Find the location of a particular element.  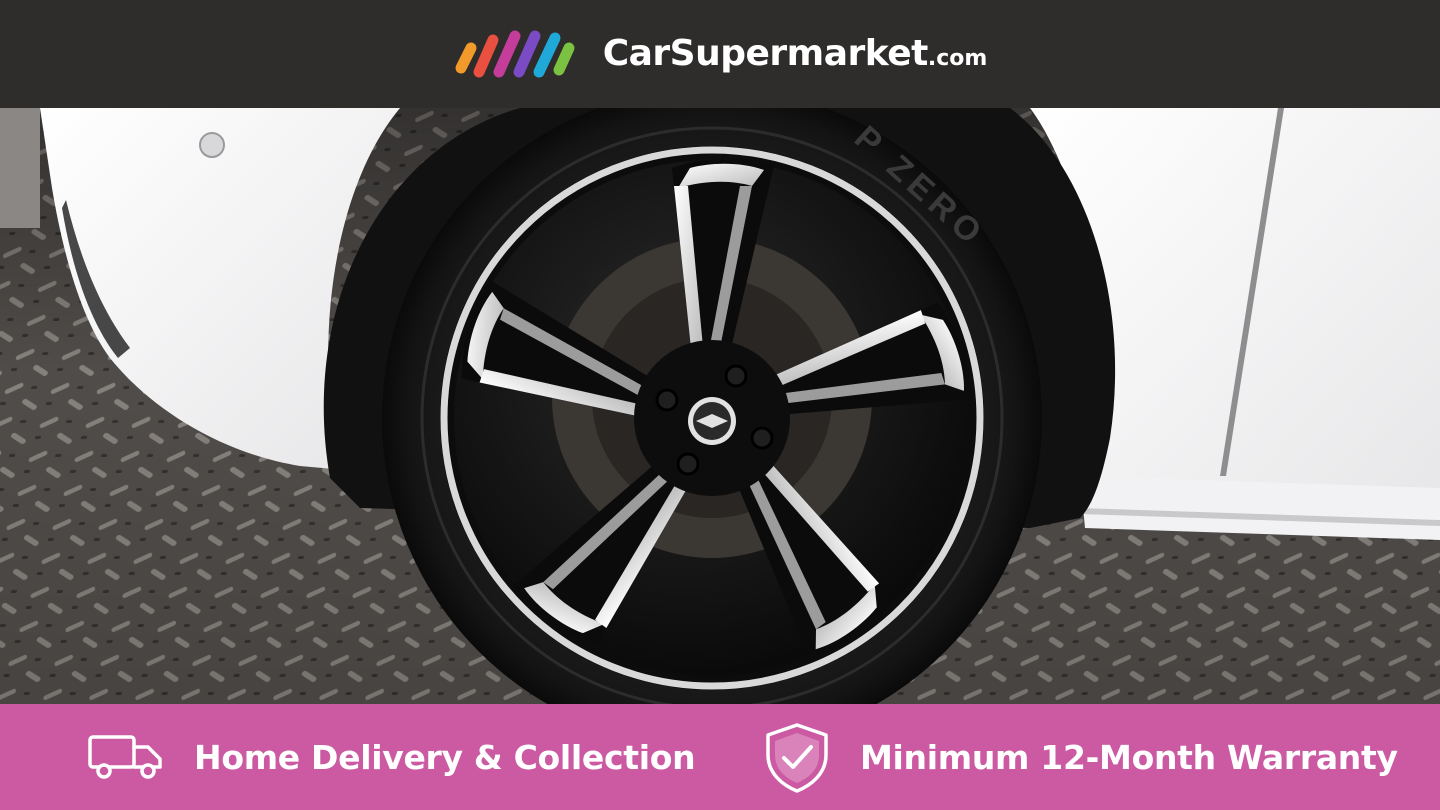

brand-header: CarSupermarket.com is located at coordinates (720, 54).